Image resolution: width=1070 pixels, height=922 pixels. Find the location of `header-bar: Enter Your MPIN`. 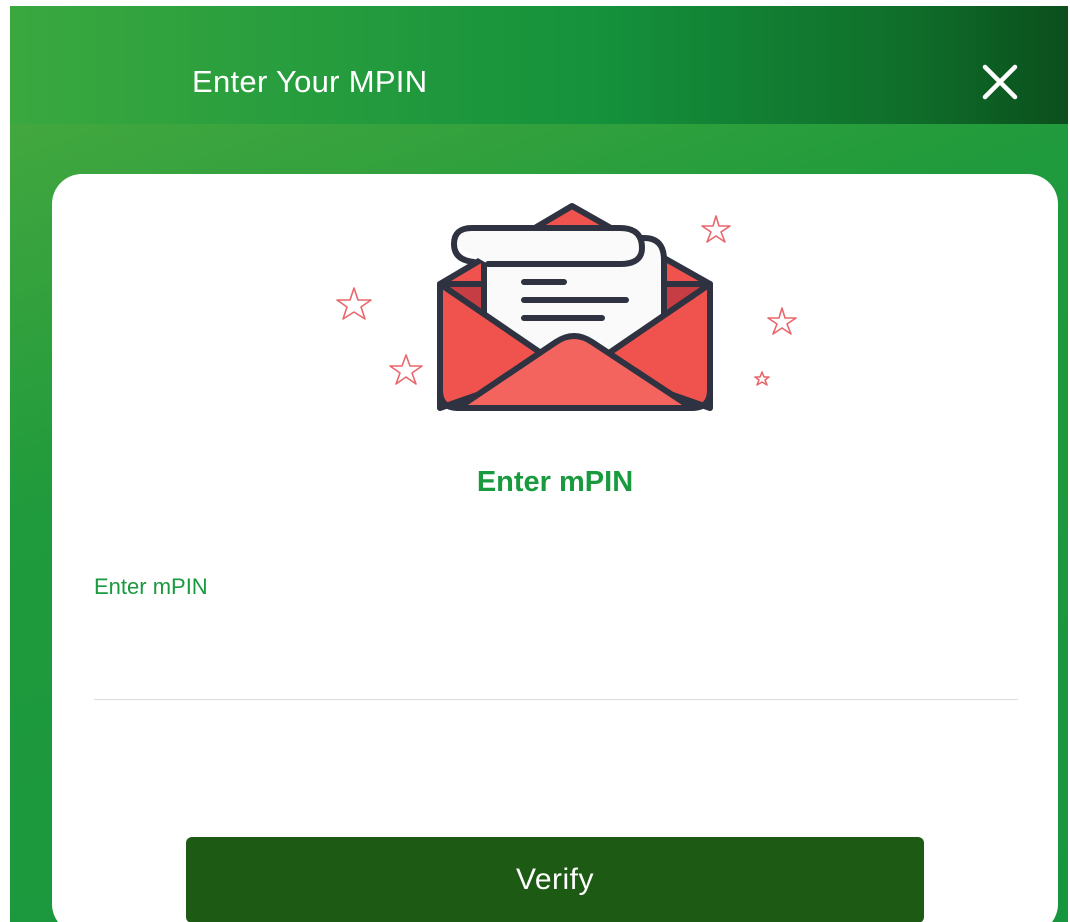

header-bar: Enter Your MPIN is located at coordinates (539, 65).